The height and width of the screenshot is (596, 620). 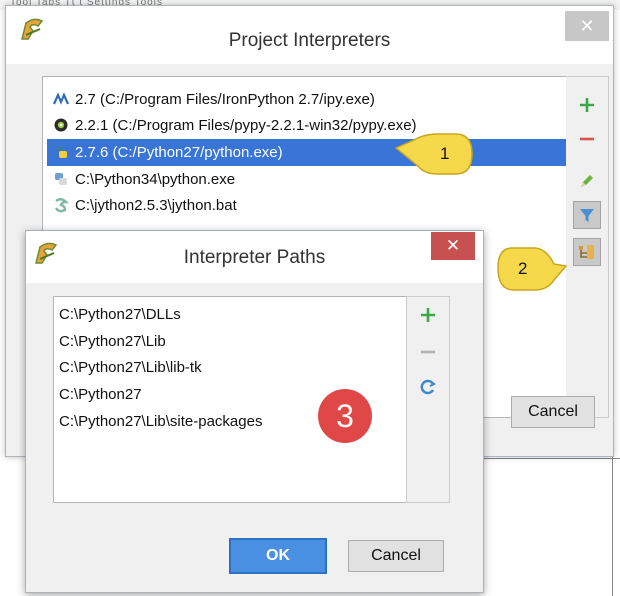 I want to click on interpreter-item: C:\Python34\python.exe, so click(x=307, y=179).